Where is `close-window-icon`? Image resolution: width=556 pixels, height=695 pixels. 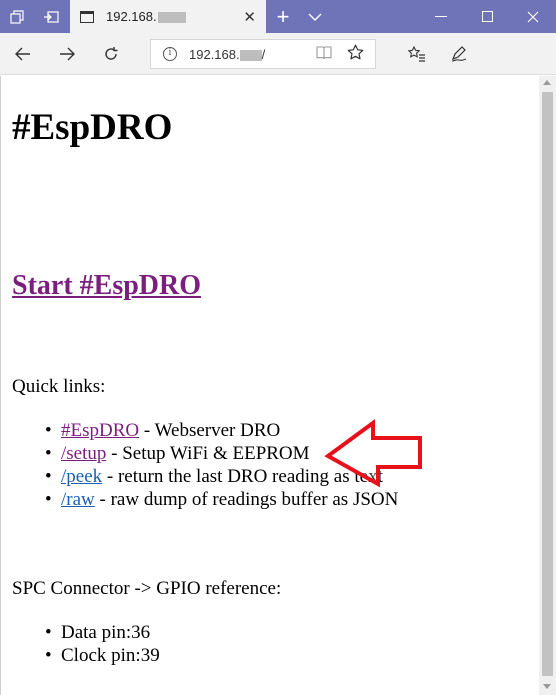 close-window-icon is located at coordinates (533, 16).